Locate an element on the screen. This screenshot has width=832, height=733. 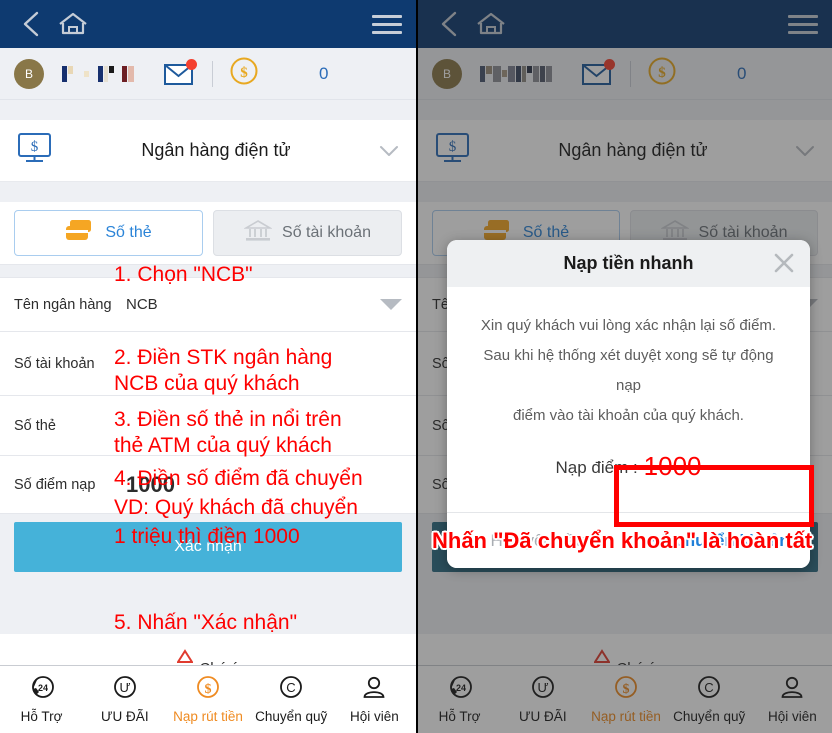
field-bank-name: Tên ngân hàng NCB is located at coordinates (208, 305).